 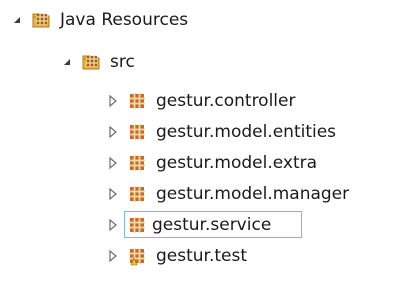 What do you see at coordinates (124, 20) in the screenshot?
I see `tree-node-label: Java Resources` at bounding box center [124, 20].